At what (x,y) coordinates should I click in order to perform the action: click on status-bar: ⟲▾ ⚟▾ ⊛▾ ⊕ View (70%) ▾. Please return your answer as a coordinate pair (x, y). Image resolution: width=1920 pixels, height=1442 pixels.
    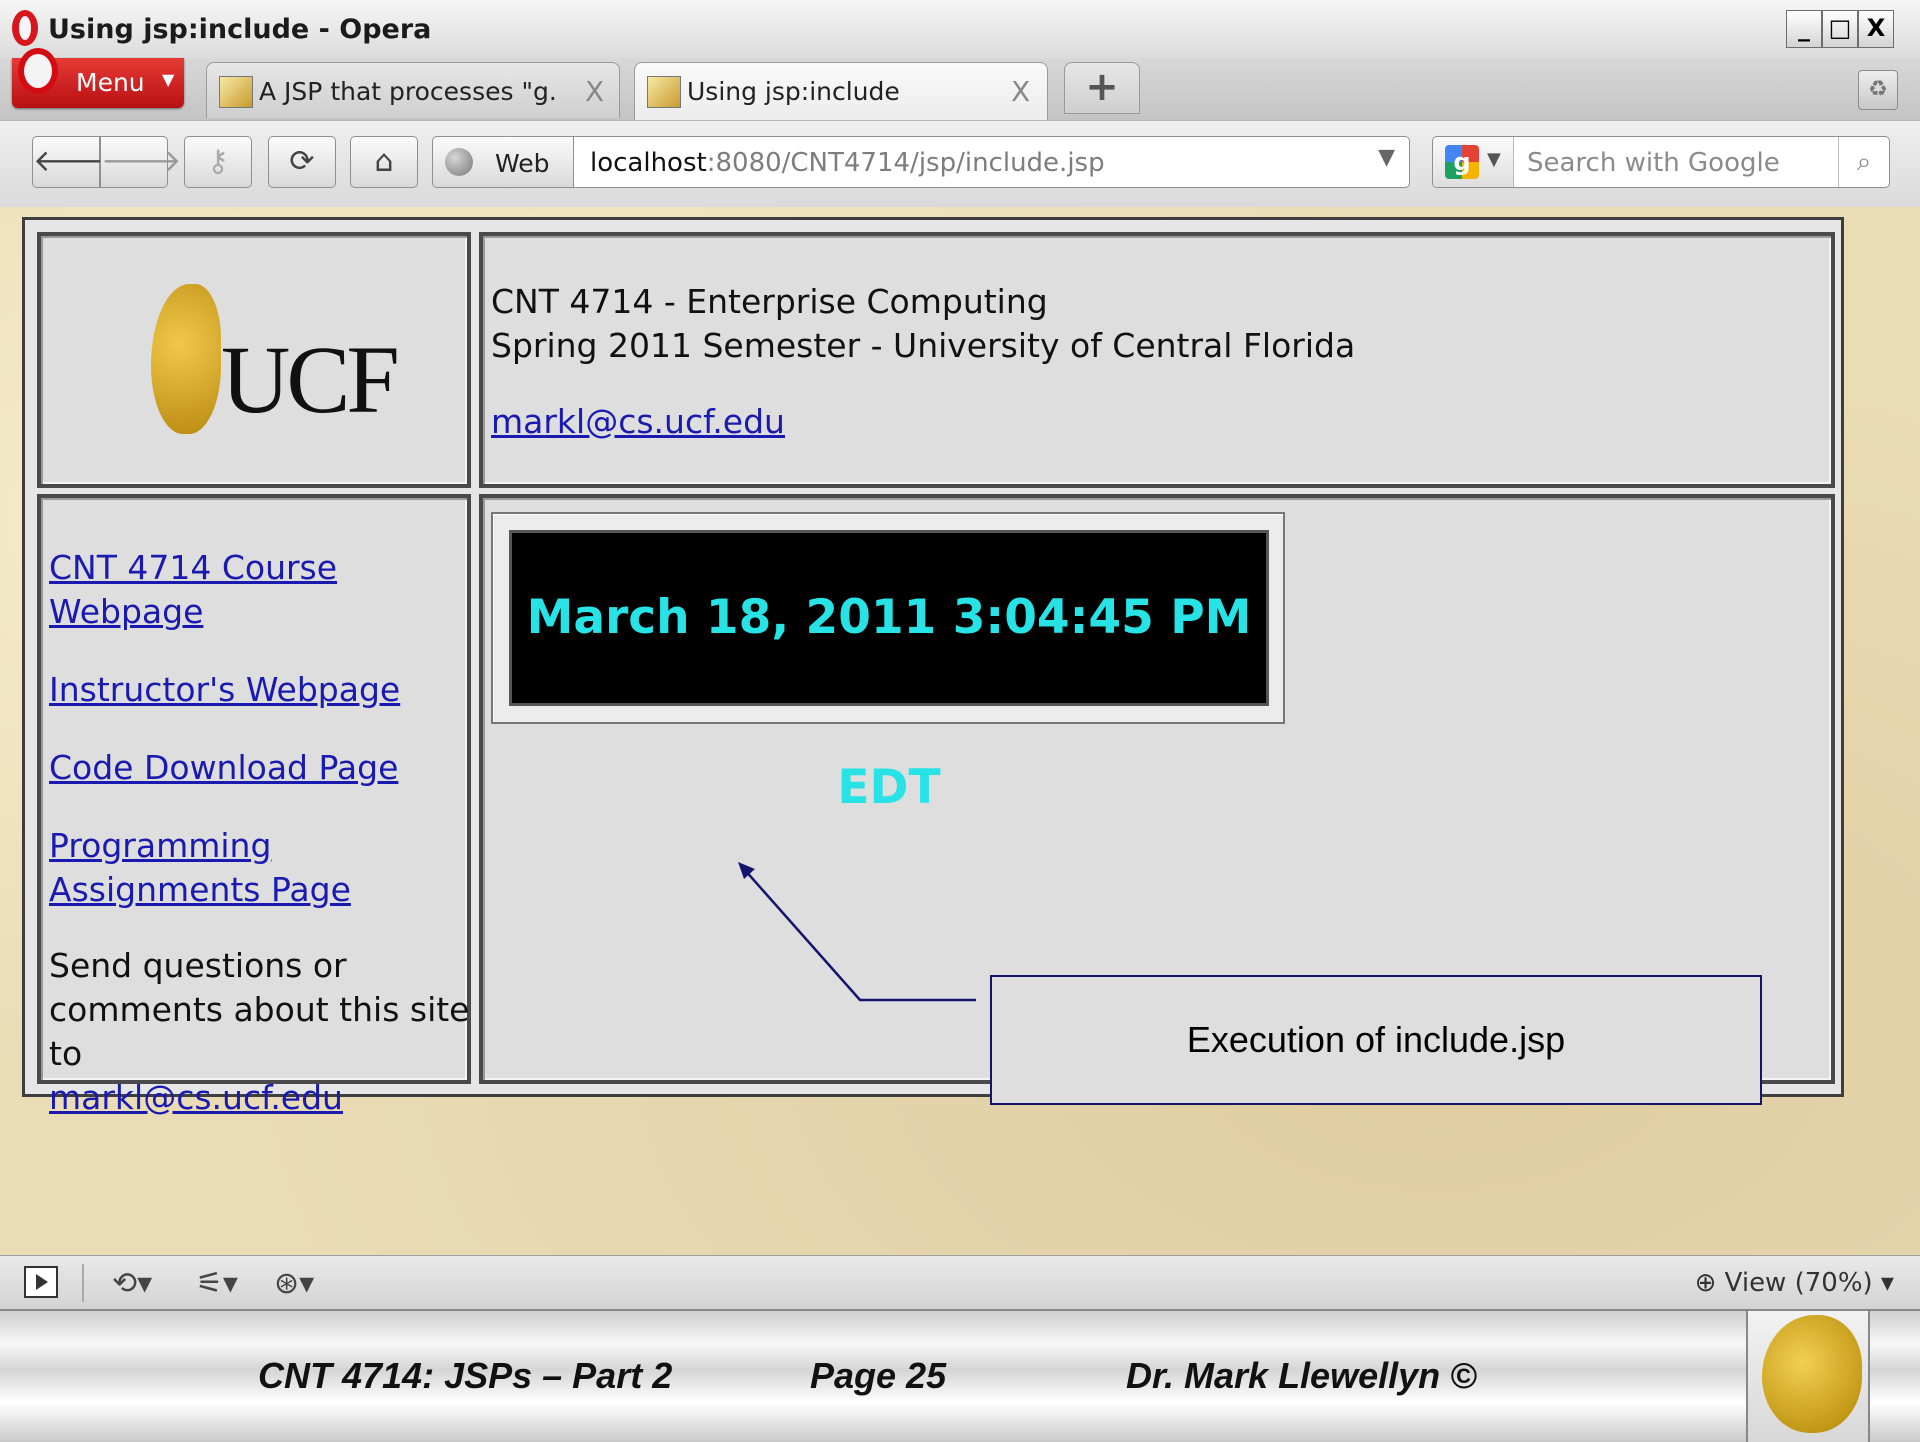
    Looking at the image, I should click on (960, 1282).